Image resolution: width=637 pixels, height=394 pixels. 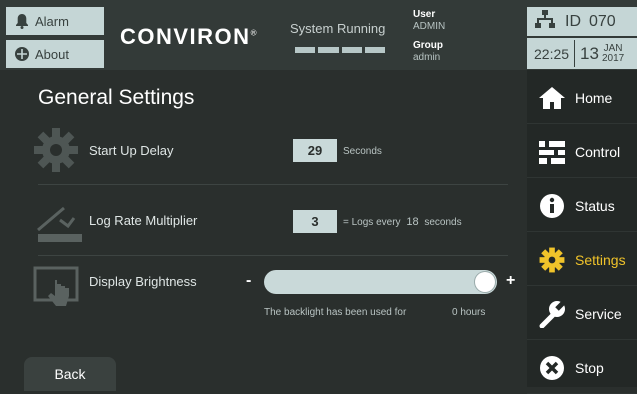 I want to click on about-button: About, so click(x=55, y=54).